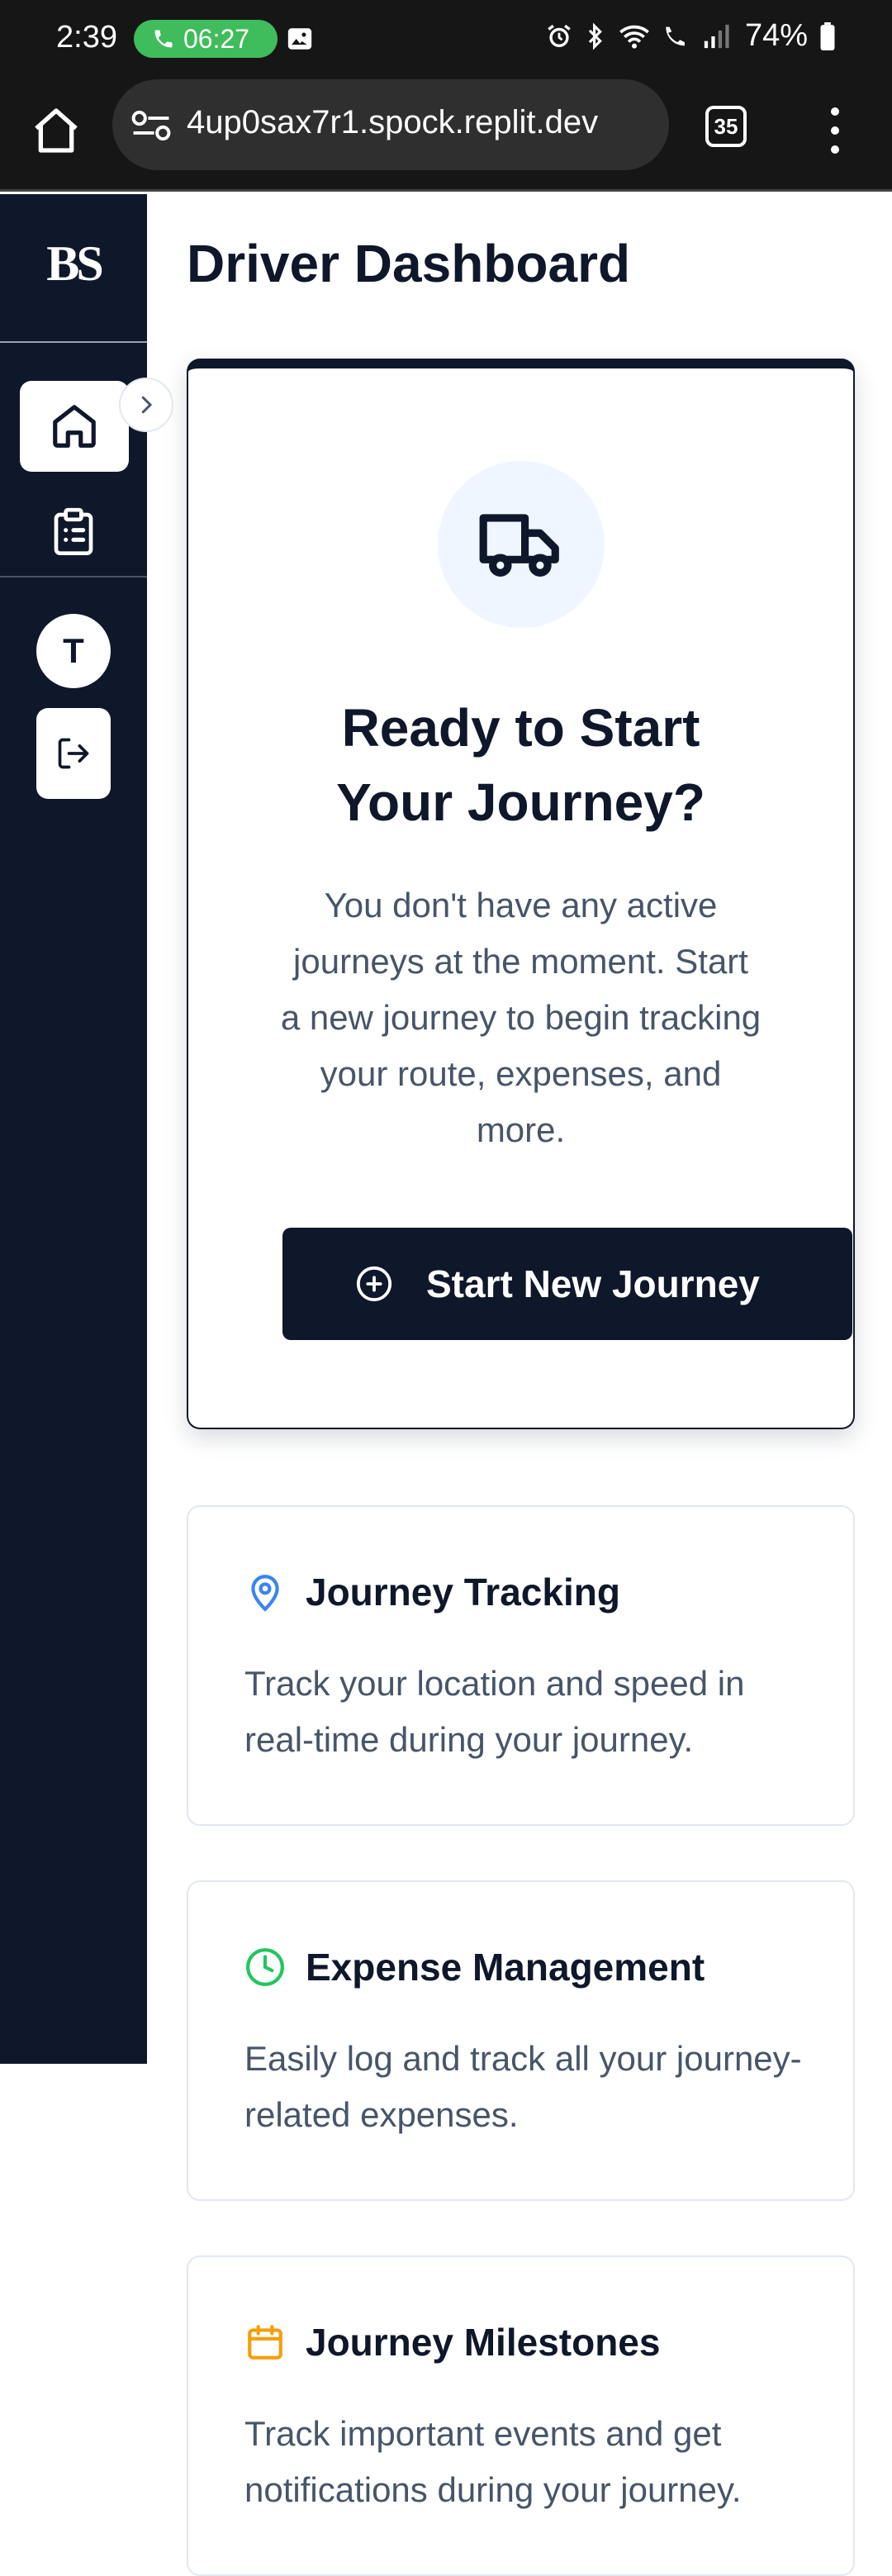  I want to click on signal-icon, so click(716, 36).